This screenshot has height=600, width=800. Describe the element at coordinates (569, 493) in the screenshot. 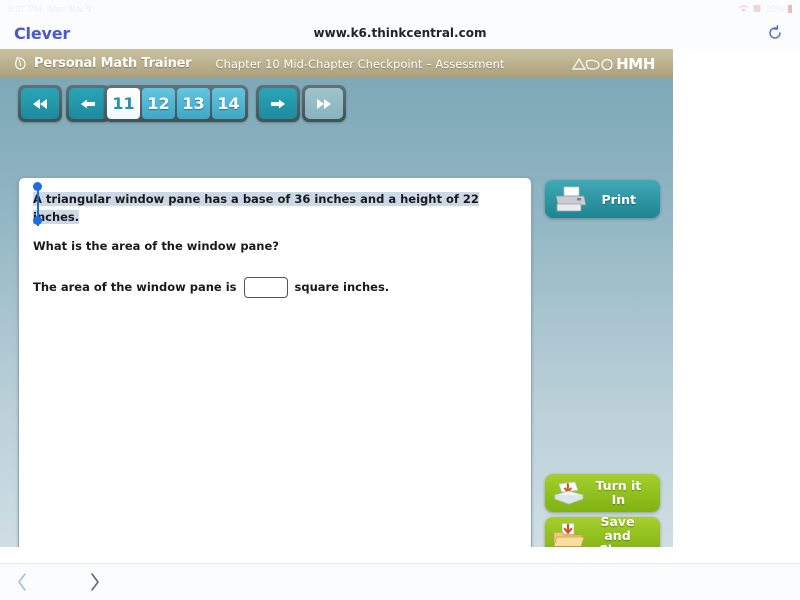

I see `inbox-tray-icon` at that location.